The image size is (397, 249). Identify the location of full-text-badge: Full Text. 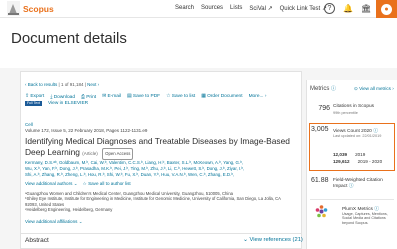
(33, 103).